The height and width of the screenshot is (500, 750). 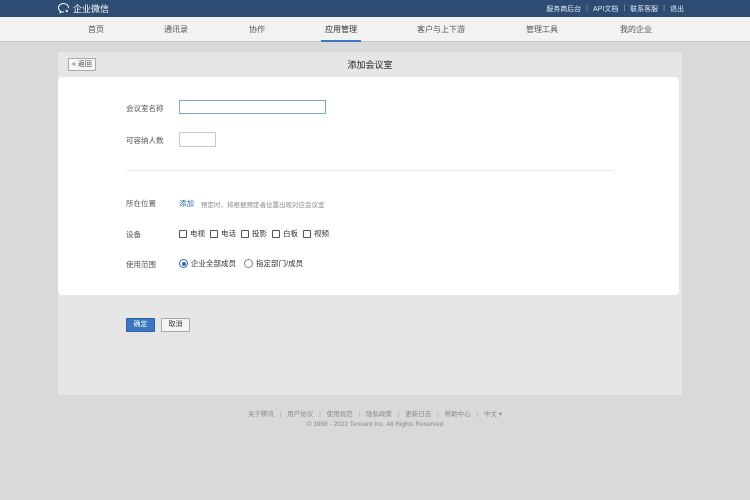 What do you see at coordinates (677, 9) in the screenshot?
I see `top-link-logout: 退出` at bounding box center [677, 9].